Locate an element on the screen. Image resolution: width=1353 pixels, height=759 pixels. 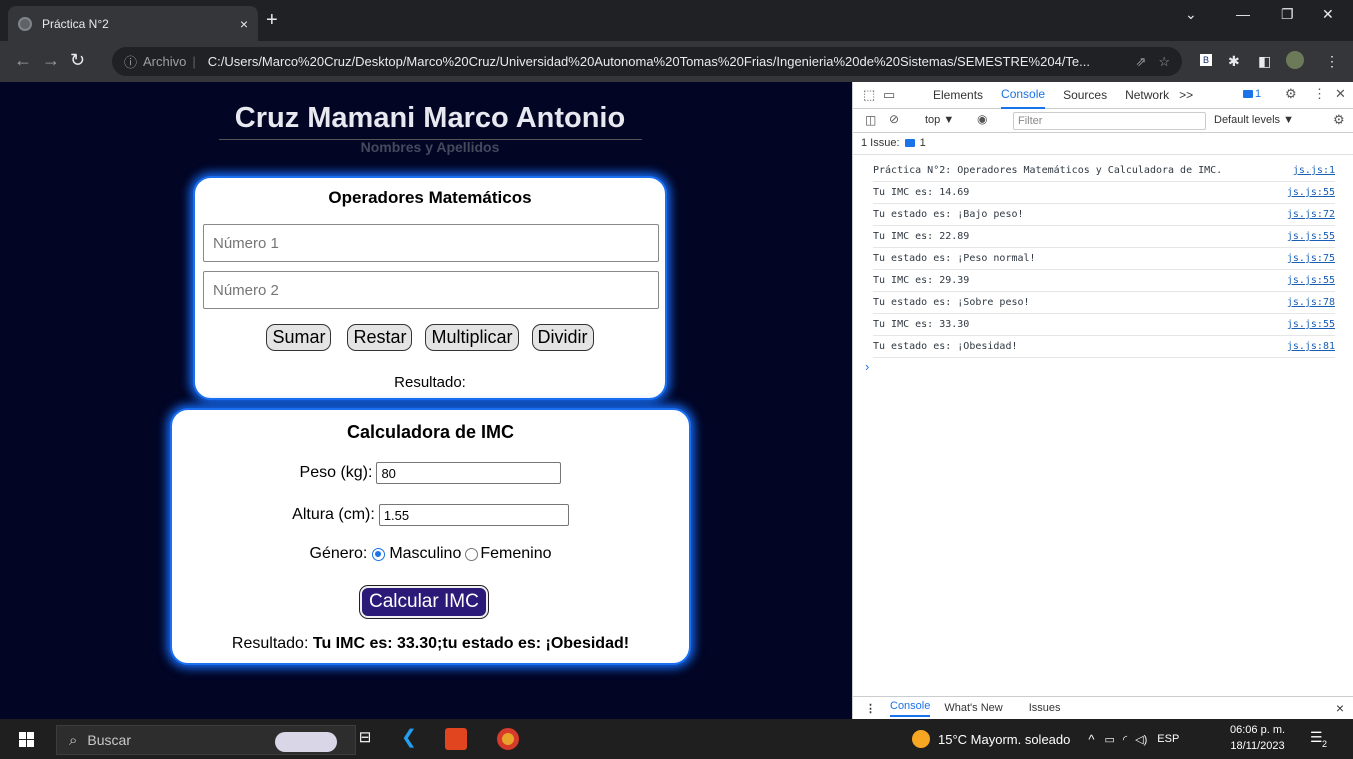
taskbar-clock: 06:06 p. m. 18/11/2023 is located at coordinates (1257, 738).